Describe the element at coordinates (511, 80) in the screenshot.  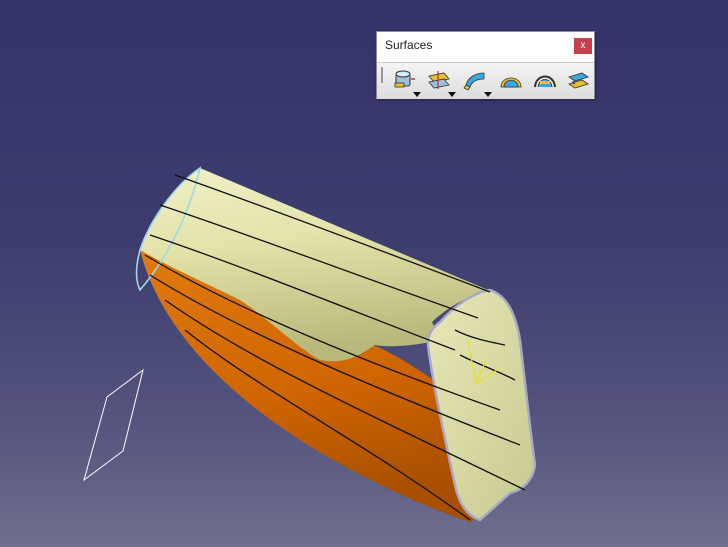
I see `fill-surface-icon` at that location.